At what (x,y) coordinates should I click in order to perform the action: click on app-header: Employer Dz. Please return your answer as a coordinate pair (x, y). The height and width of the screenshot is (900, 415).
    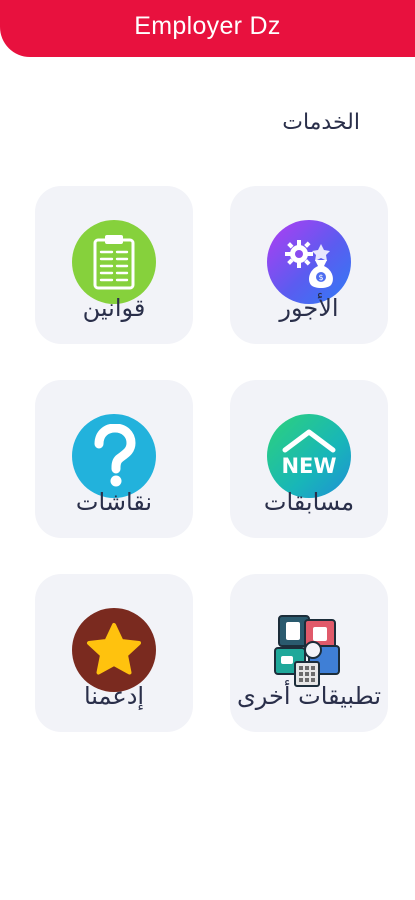
    Looking at the image, I should click on (207, 28).